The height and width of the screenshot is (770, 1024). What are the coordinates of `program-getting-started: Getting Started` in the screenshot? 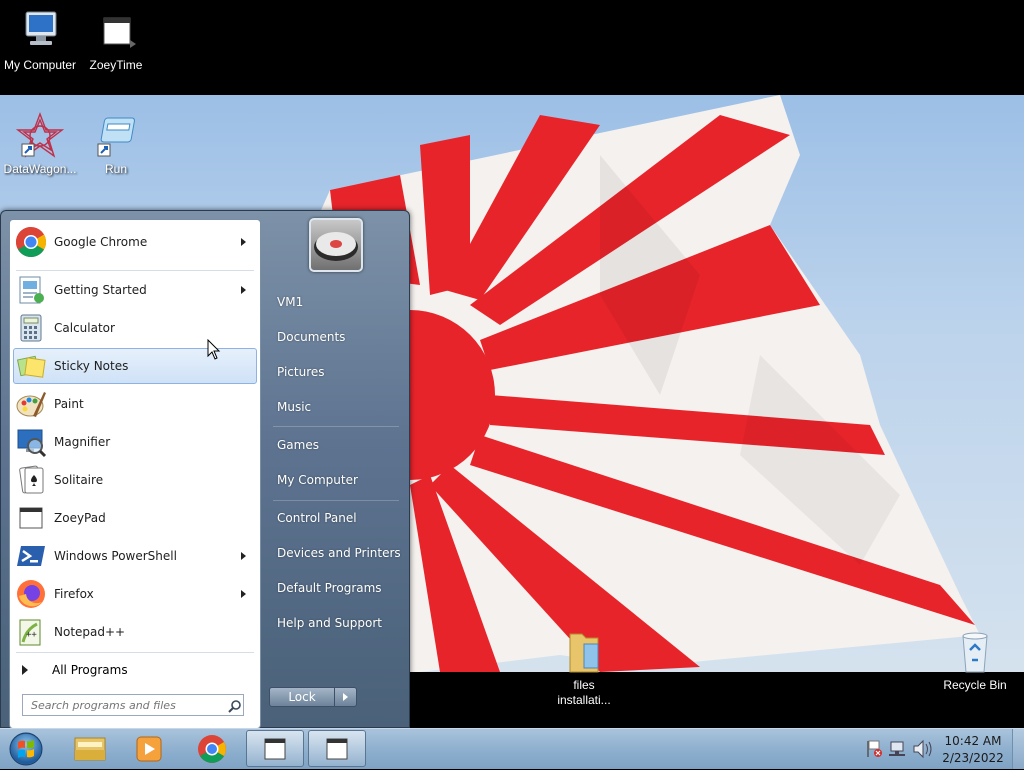 It's located at (135, 290).